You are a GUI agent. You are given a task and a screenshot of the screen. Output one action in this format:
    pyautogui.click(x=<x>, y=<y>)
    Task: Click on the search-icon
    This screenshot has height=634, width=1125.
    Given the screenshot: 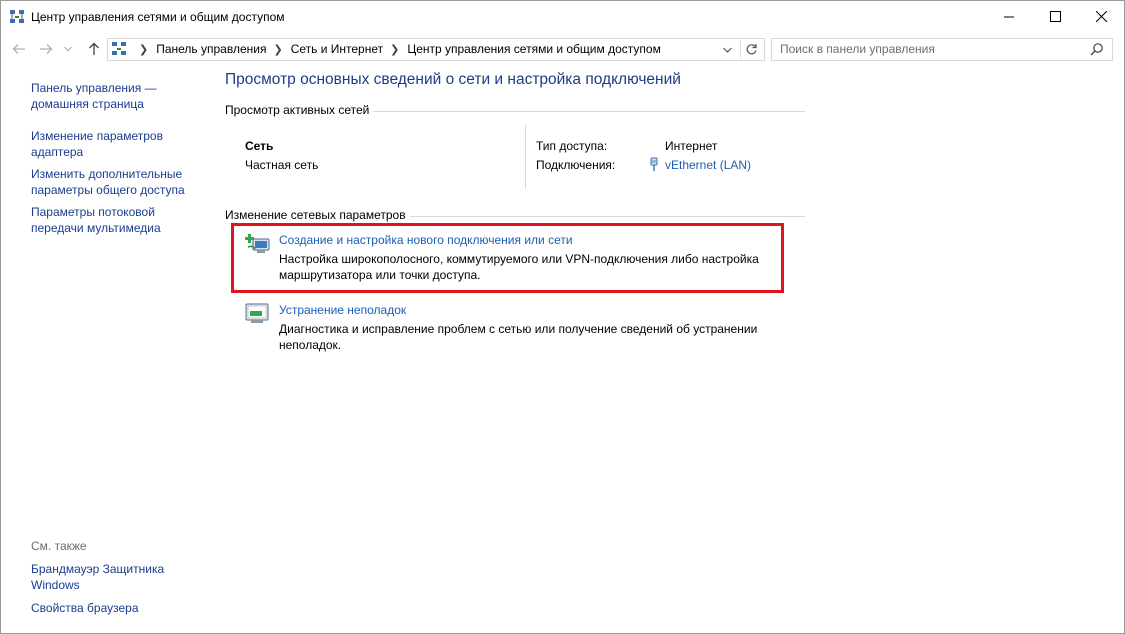 What is the action you would take?
    pyautogui.click(x=1097, y=49)
    